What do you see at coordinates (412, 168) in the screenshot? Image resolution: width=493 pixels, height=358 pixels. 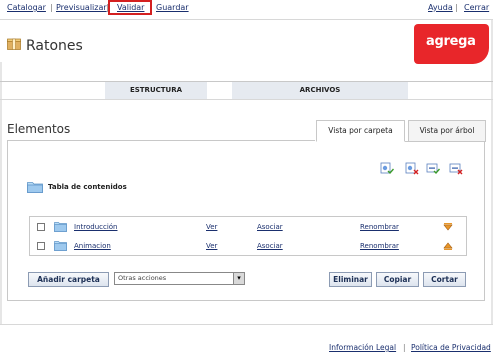 I see `remove-item-icon` at bounding box center [412, 168].